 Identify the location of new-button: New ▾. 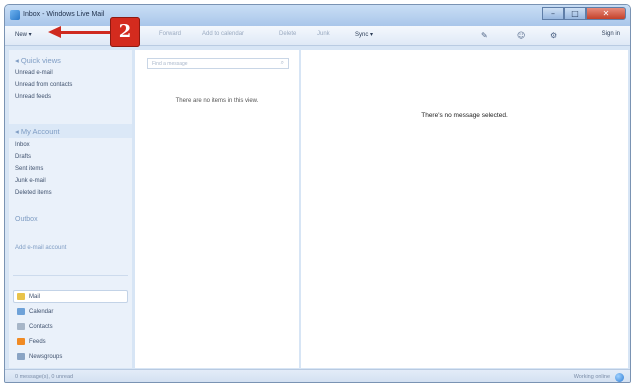
(23, 34).